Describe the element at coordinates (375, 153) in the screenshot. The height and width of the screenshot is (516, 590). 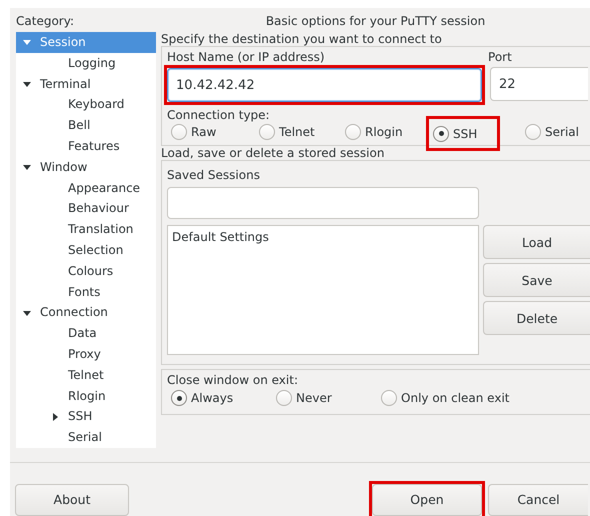
I see `group-legend: Load, save or delete a stored session` at that location.